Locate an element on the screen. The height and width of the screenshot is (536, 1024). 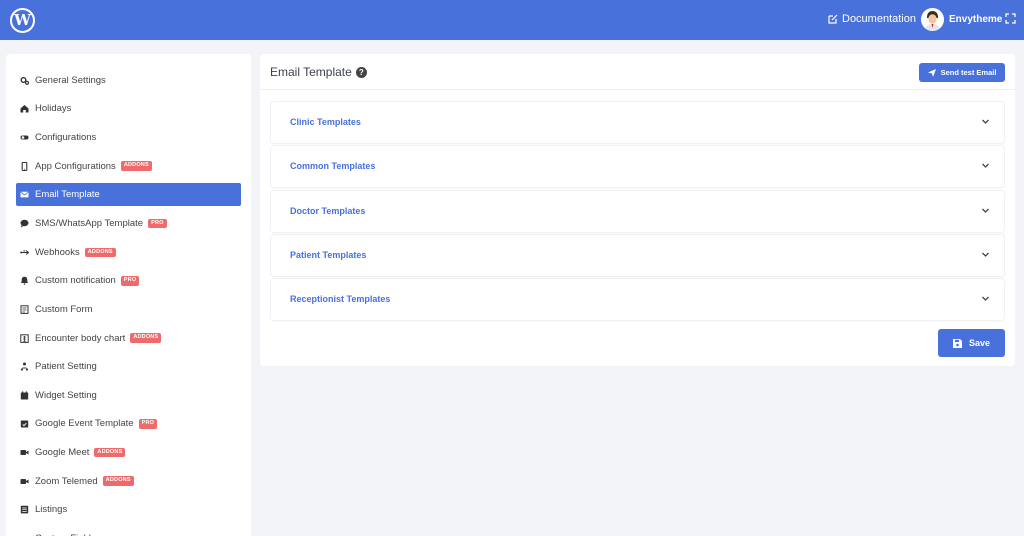
top-bar: W Documentation Envytheme is located at coordinates (512, 20).